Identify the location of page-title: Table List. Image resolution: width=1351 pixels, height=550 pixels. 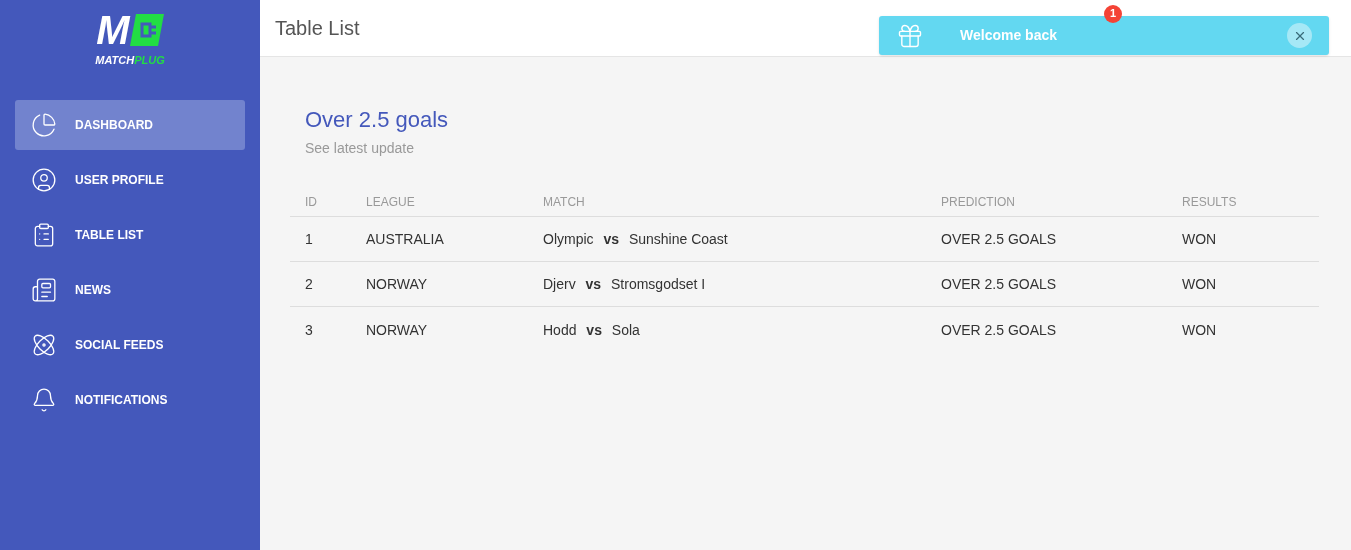
(317, 28).